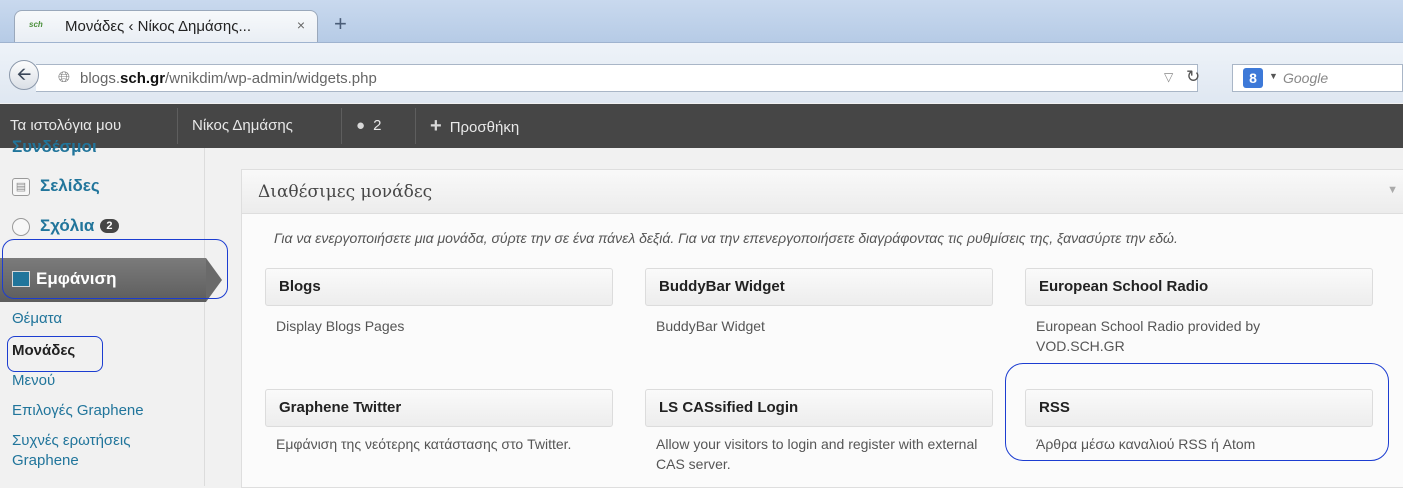 The width and height of the screenshot is (1403, 488). What do you see at coordinates (819, 287) in the screenshot?
I see `widget-buddybar: BuddyBar Widget` at bounding box center [819, 287].